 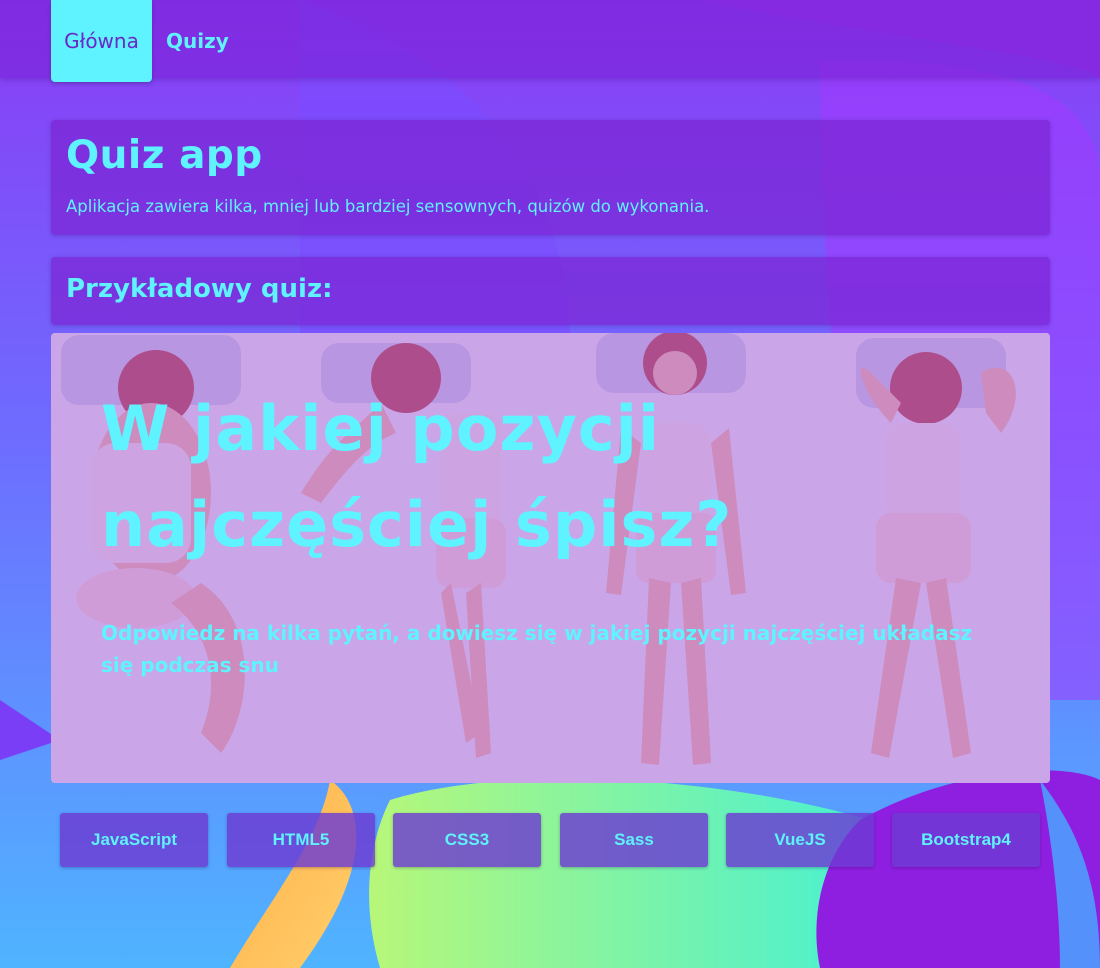 I want to click on page-title: Quiz app, so click(x=164, y=155).